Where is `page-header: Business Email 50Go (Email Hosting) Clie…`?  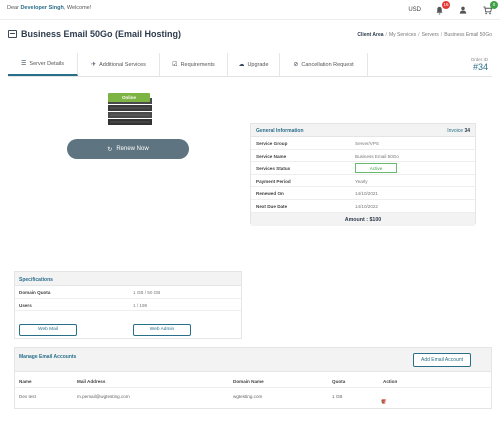 page-header: Business Email 50Go (Email Hosting) Clie… is located at coordinates (250, 35).